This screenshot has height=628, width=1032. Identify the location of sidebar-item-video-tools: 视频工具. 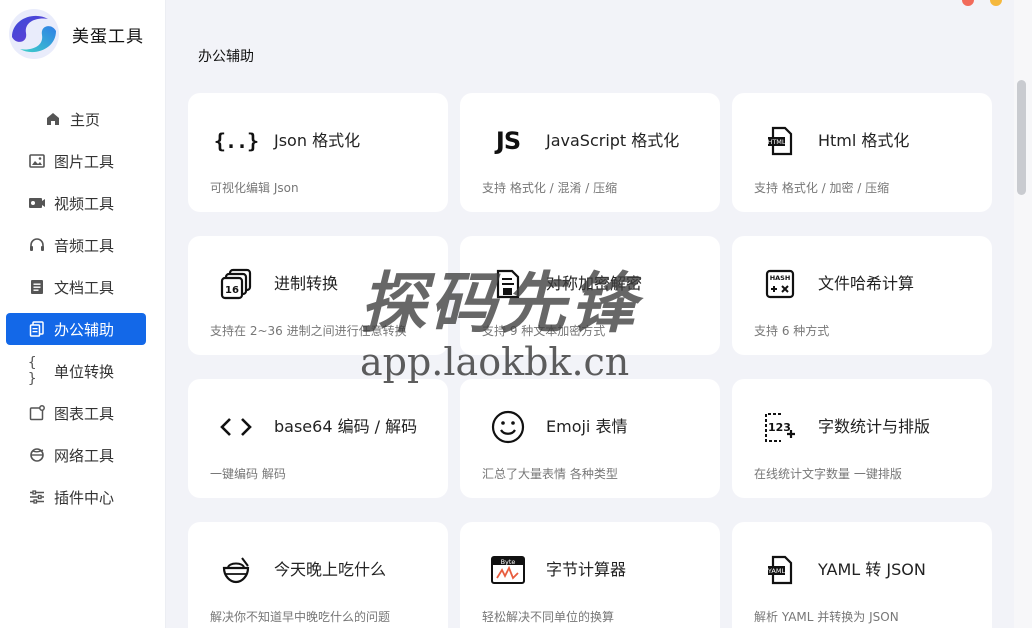
(76, 203).